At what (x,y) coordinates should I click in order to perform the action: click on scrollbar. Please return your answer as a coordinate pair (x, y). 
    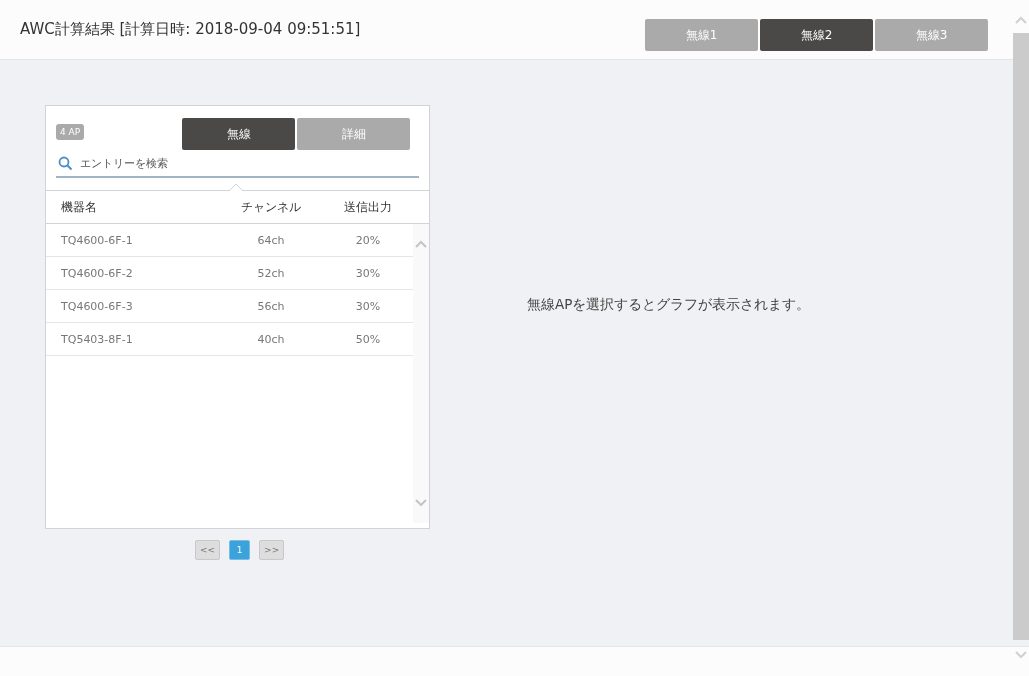
    Looking at the image, I should click on (421, 373).